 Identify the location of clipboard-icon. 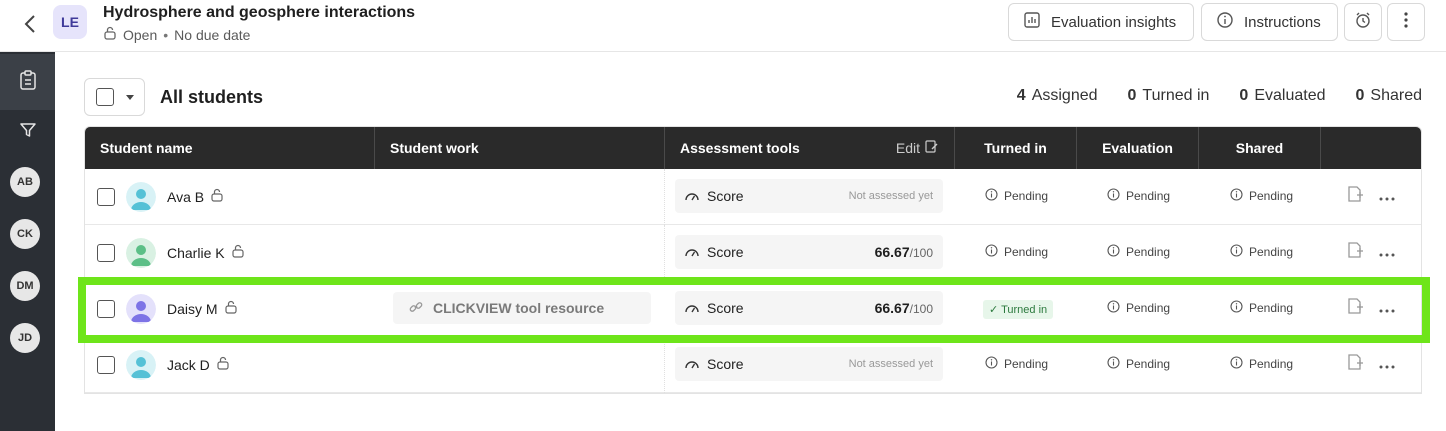
(28, 82).